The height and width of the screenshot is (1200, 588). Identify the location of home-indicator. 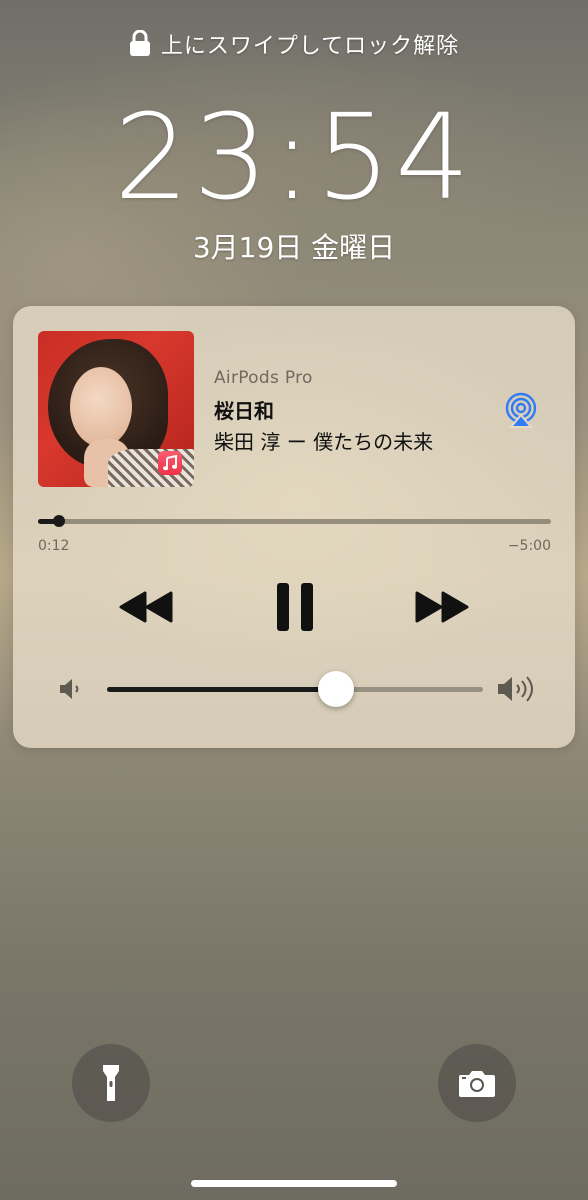
(294, 1183).